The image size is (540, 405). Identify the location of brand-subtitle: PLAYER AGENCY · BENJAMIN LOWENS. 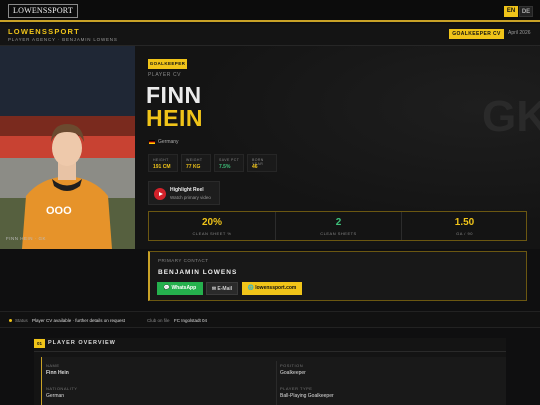
(63, 39).